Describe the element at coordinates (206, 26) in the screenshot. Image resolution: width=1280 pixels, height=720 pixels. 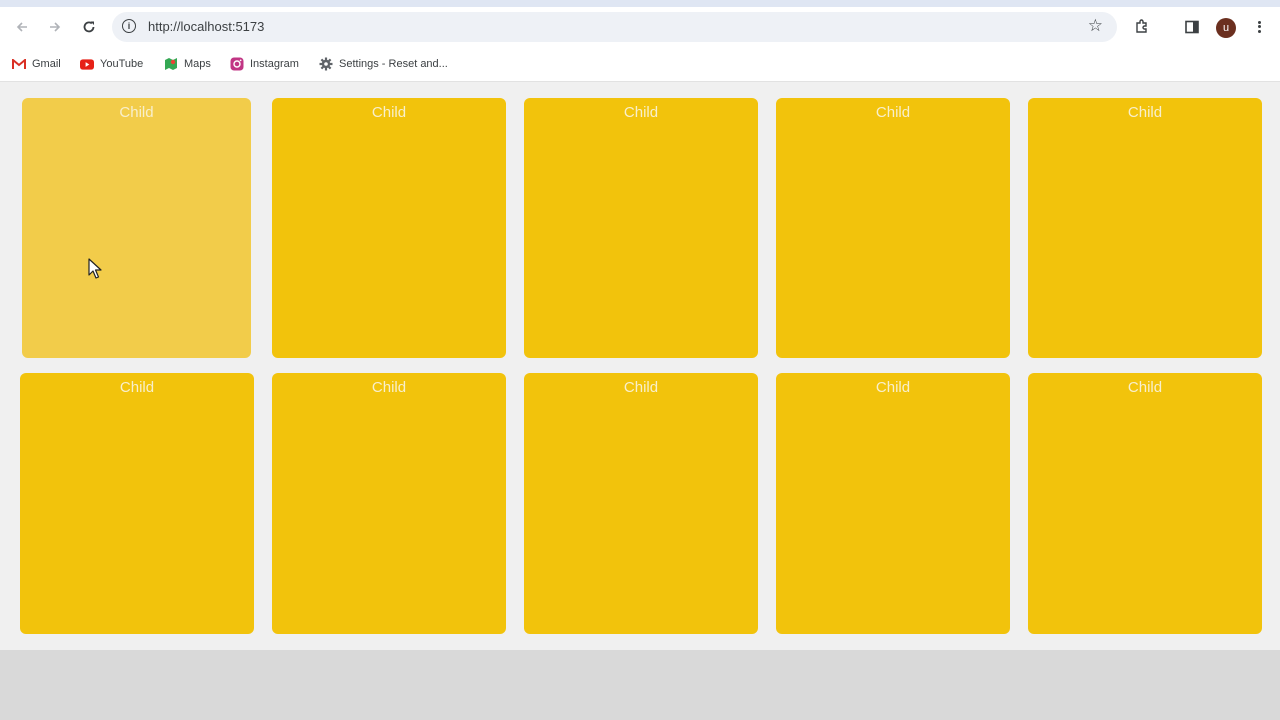
I see `url-text: http://localhost:5173` at that location.